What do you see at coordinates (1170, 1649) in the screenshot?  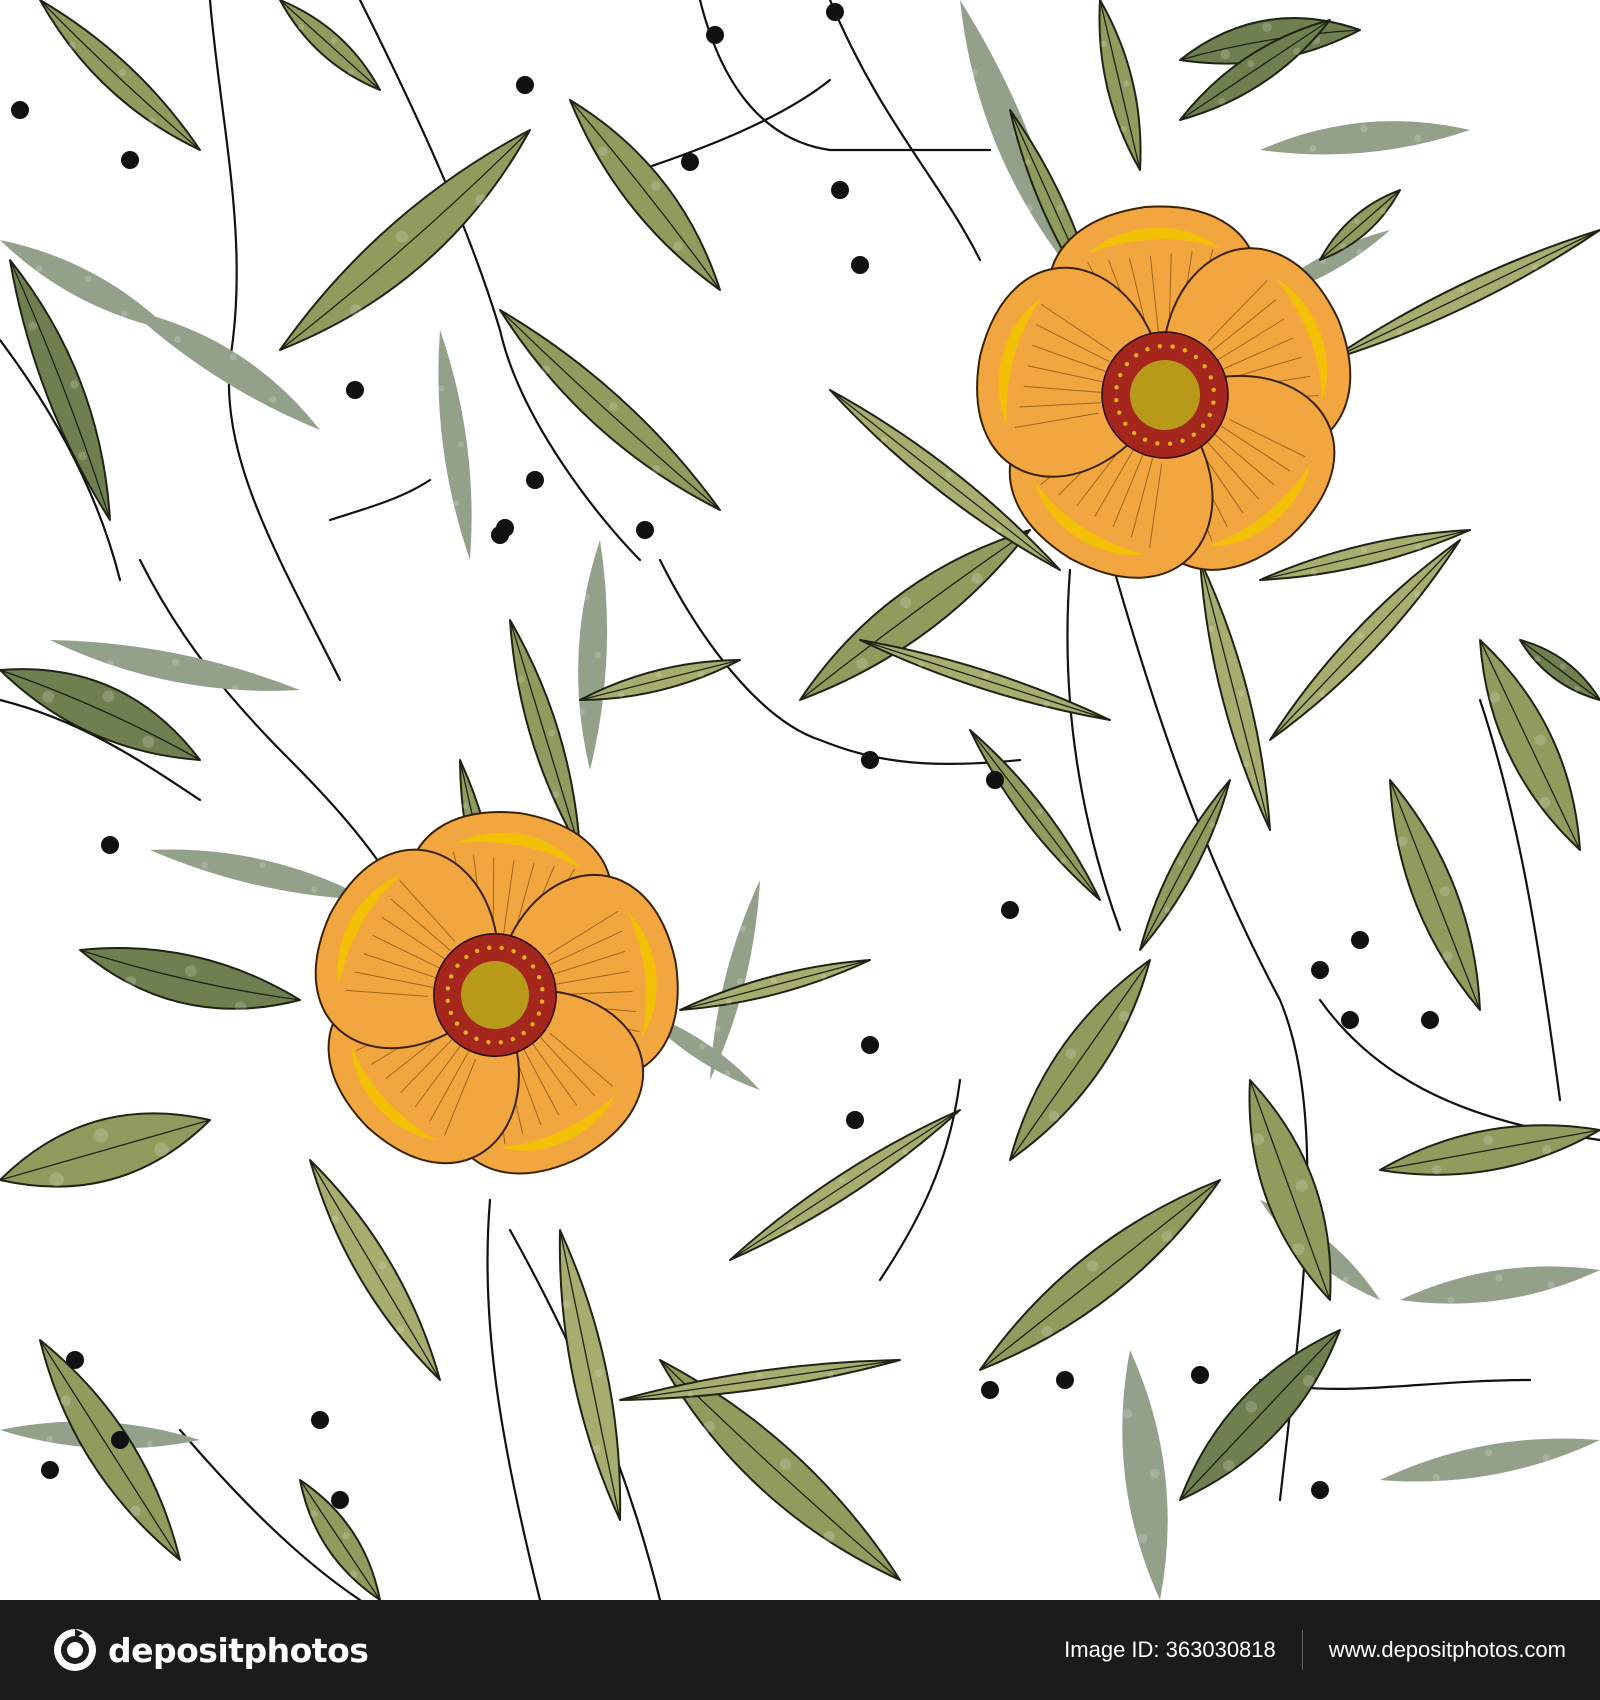 I see `image-id-text: Image ID: 363030818` at bounding box center [1170, 1649].